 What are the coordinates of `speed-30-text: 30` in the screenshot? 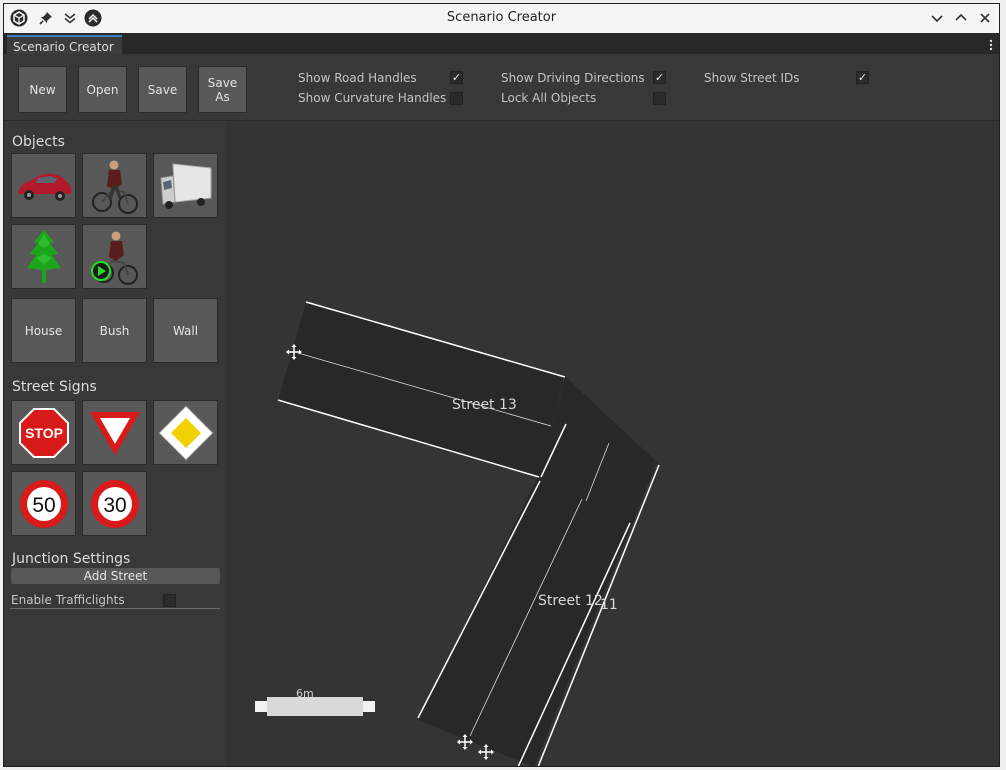 It's located at (114, 505).